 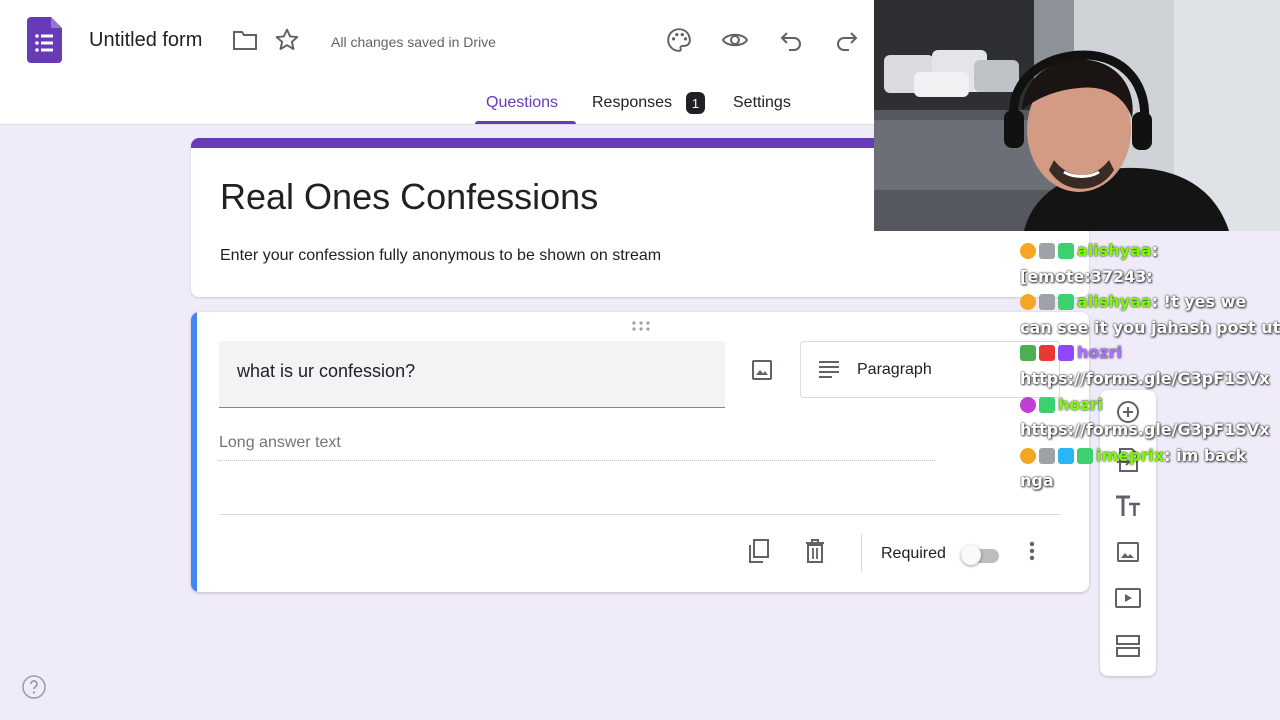 What do you see at coordinates (971, 555) in the screenshot?
I see `toggle-knob` at bounding box center [971, 555].